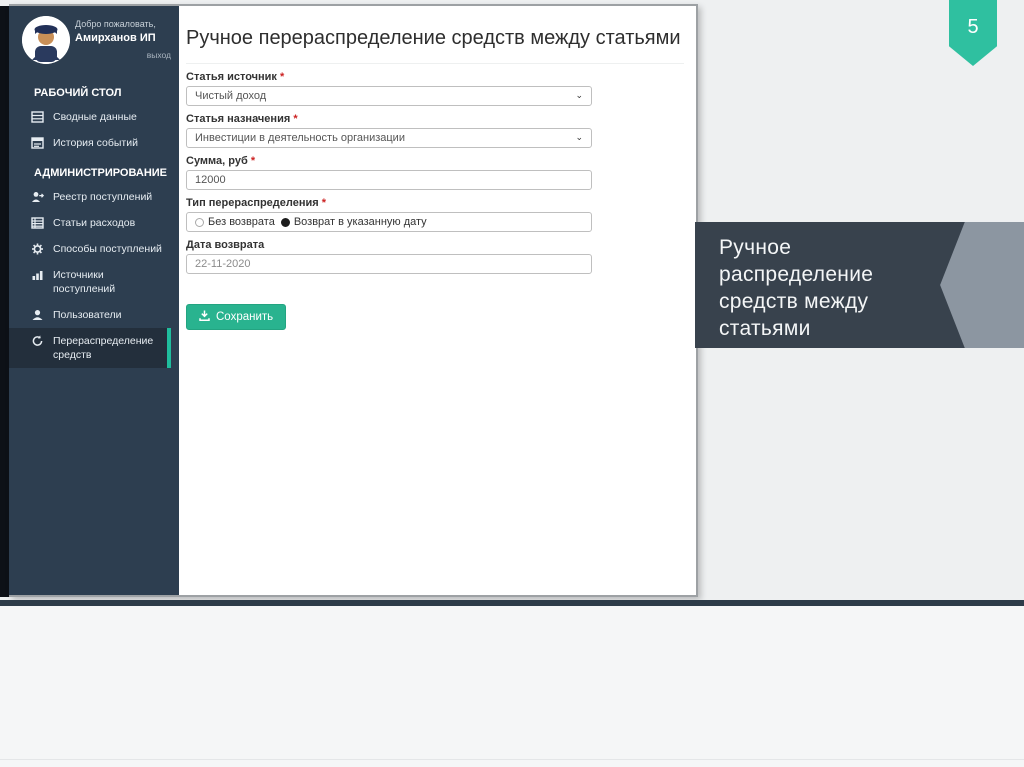 The image size is (1024, 767). What do you see at coordinates (512, 759) in the screenshot?
I see `footer-hairline` at bounding box center [512, 759].